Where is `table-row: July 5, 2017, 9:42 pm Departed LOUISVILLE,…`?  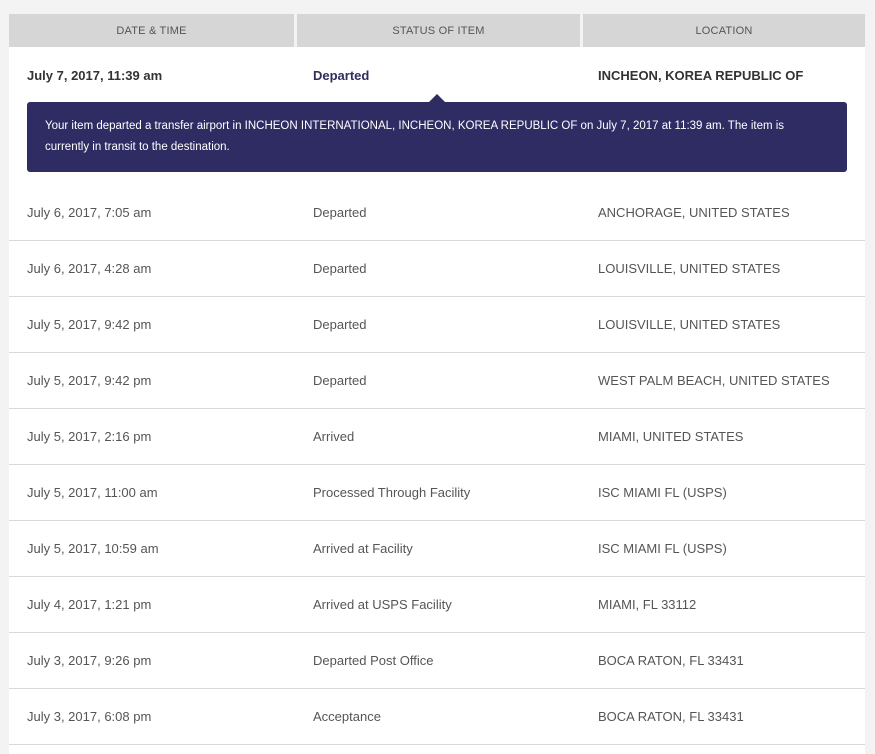 table-row: July 5, 2017, 9:42 pm Departed LOUISVILLE,… is located at coordinates (437, 325).